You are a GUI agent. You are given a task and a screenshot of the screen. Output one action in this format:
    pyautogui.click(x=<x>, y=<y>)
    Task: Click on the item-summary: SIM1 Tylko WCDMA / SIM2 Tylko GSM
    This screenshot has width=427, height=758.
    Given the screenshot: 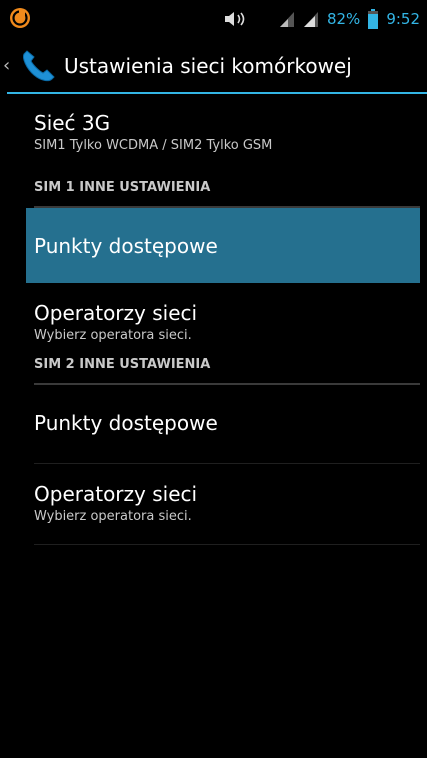 What is the action you would take?
    pyautogui.click(x=153, y=145)
    